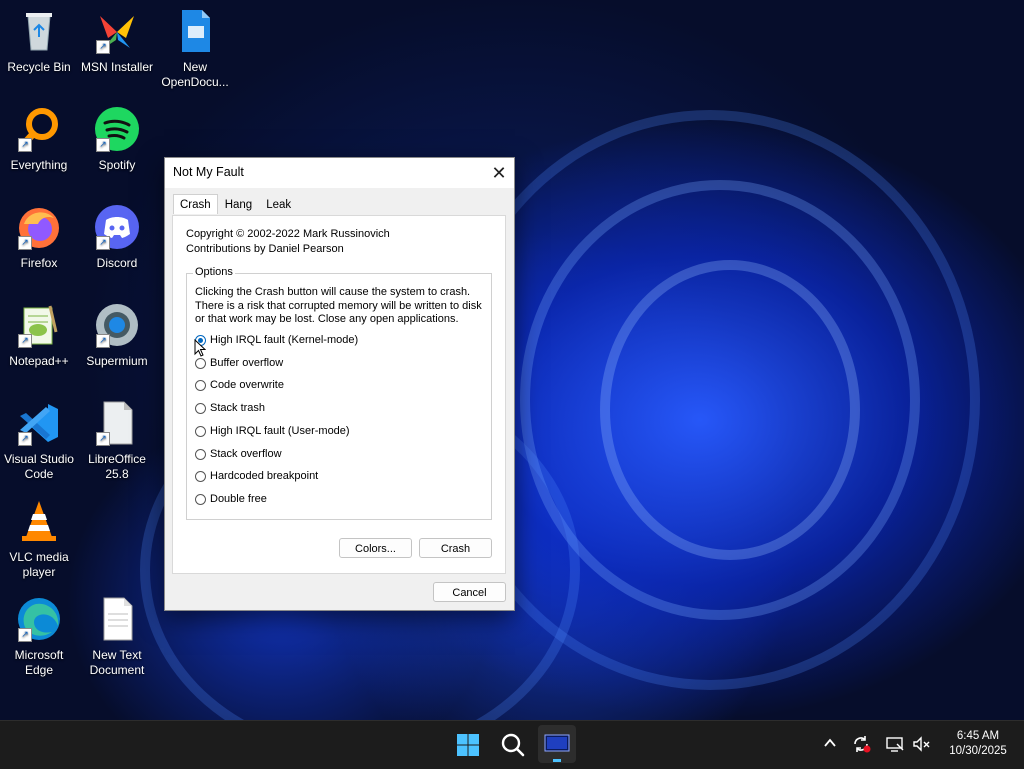 Image resolution: width=1024 pixels, height=769 pixels. I want to click on desktop-icon-label: Everything, so click(39, 165).